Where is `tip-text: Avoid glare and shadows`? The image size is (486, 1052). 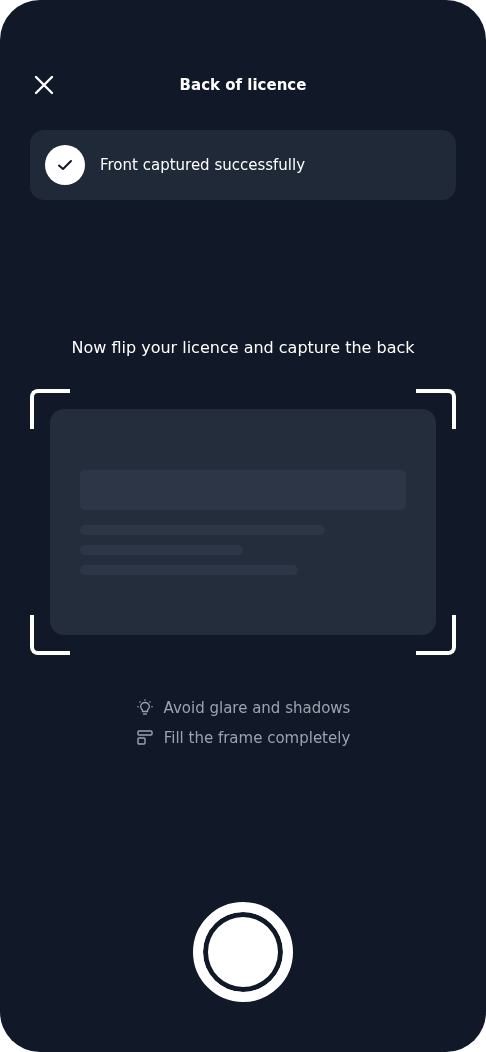 tip-text: Avoid glare and shadows is located at coordinates (257, 708).